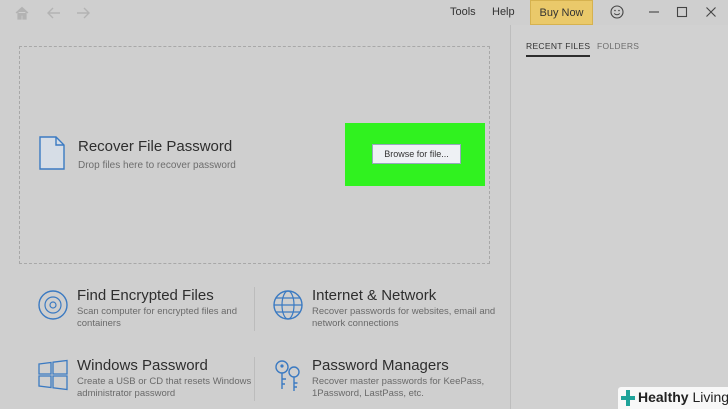 The width and height of the screenshot is (728, 409). Describe the element at coordinates (558, 49) in the screenshot. I see `tab-recent-files: RECENT FILES` at that location.